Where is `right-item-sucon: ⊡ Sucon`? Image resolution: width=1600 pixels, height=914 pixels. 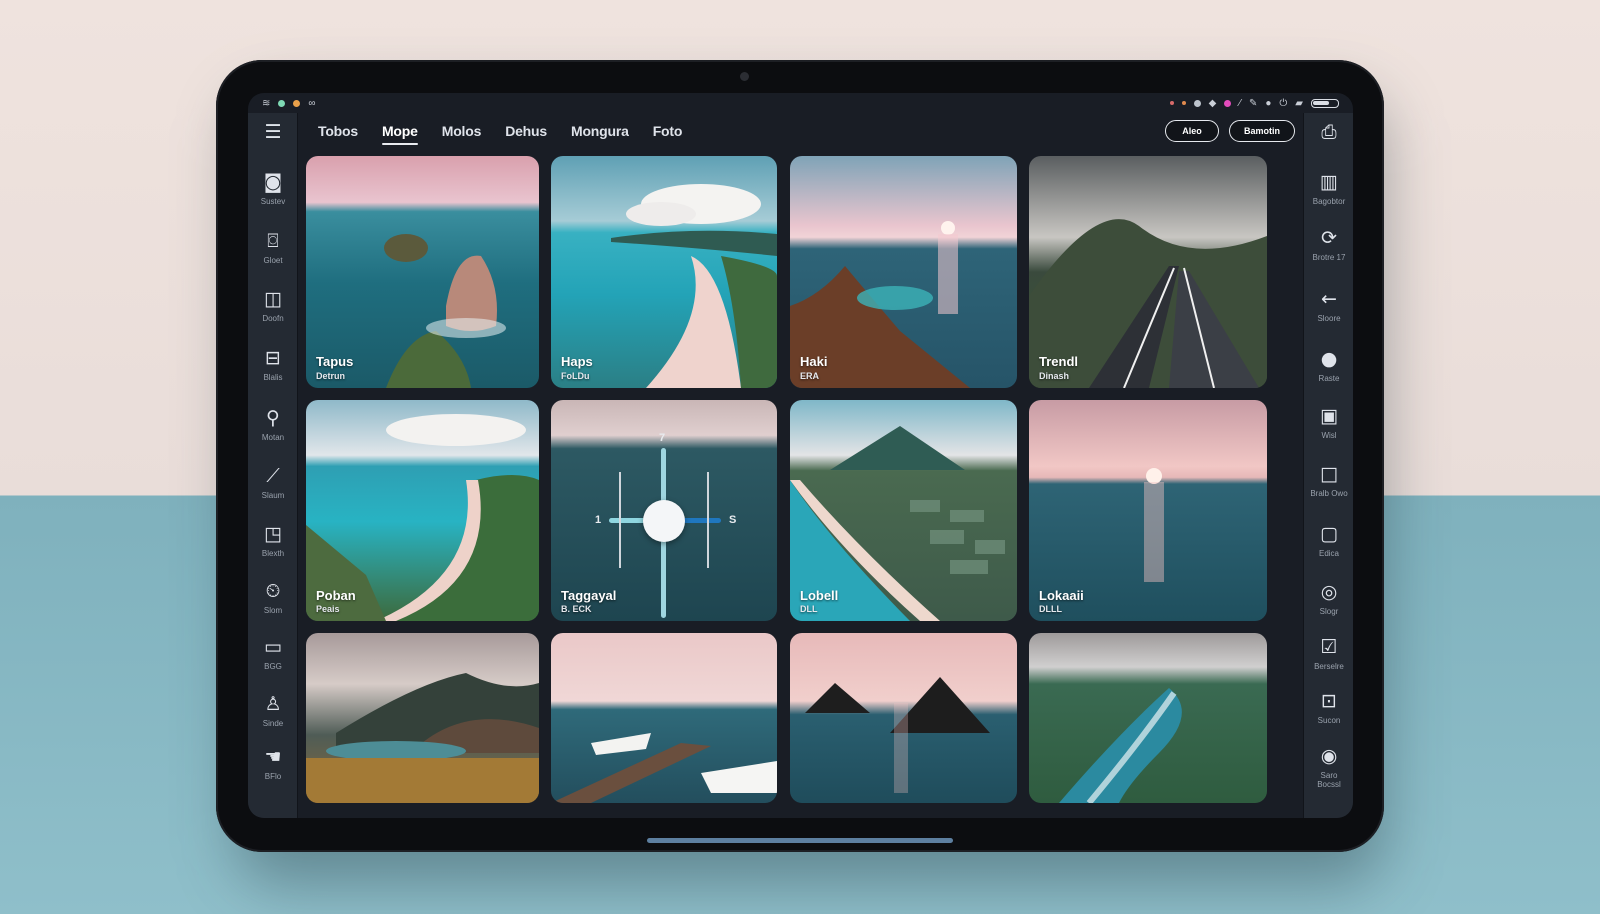
right-item-sucon: ⊡ Sucon is located at coordinates (1328, 707).